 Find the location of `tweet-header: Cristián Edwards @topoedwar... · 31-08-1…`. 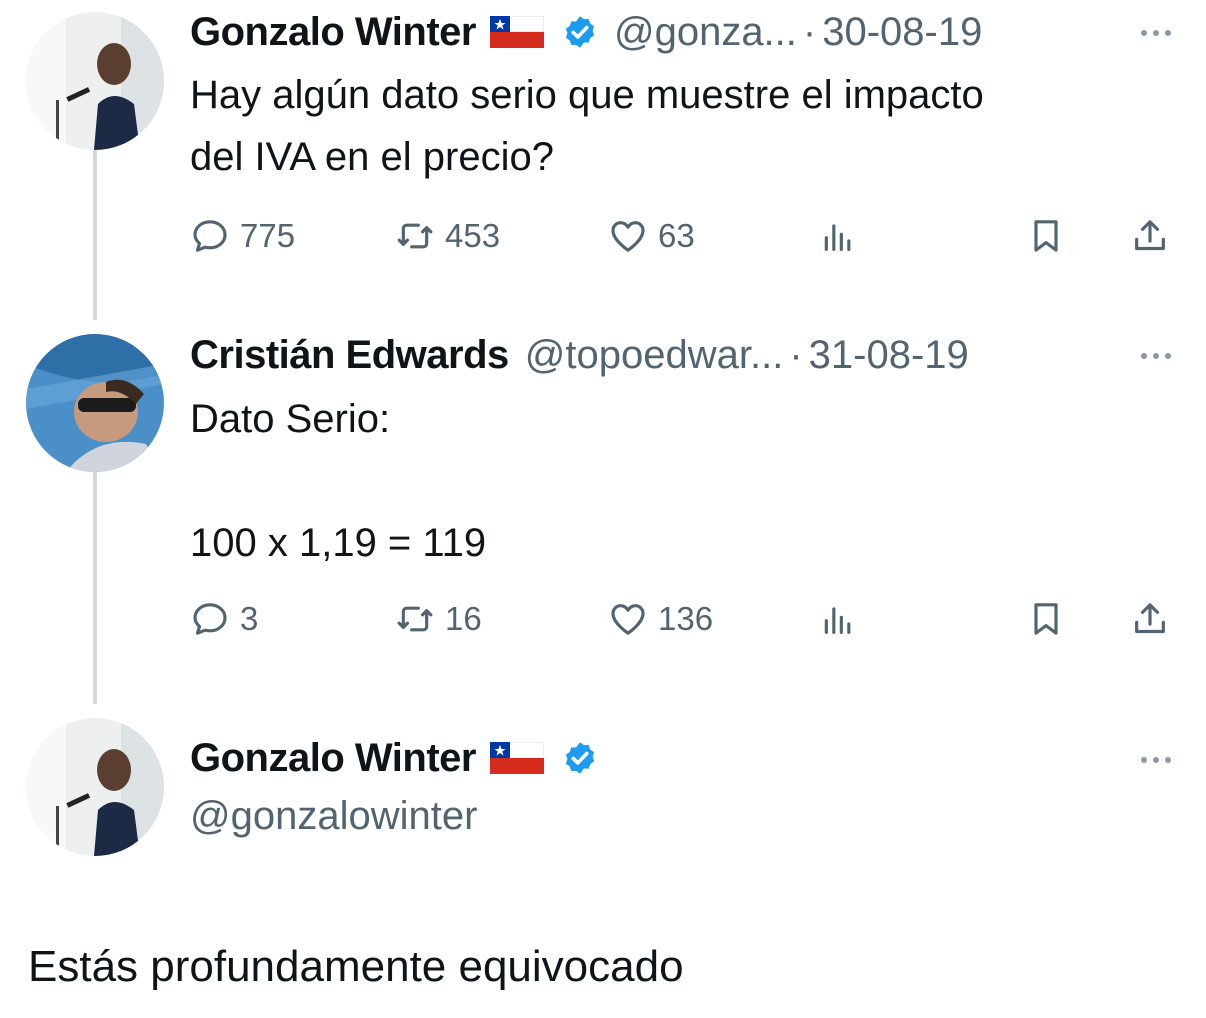

tweet-header: Cristián Edwards @topoedwar... · 31-08-1… is located at coordinates (579, 355).